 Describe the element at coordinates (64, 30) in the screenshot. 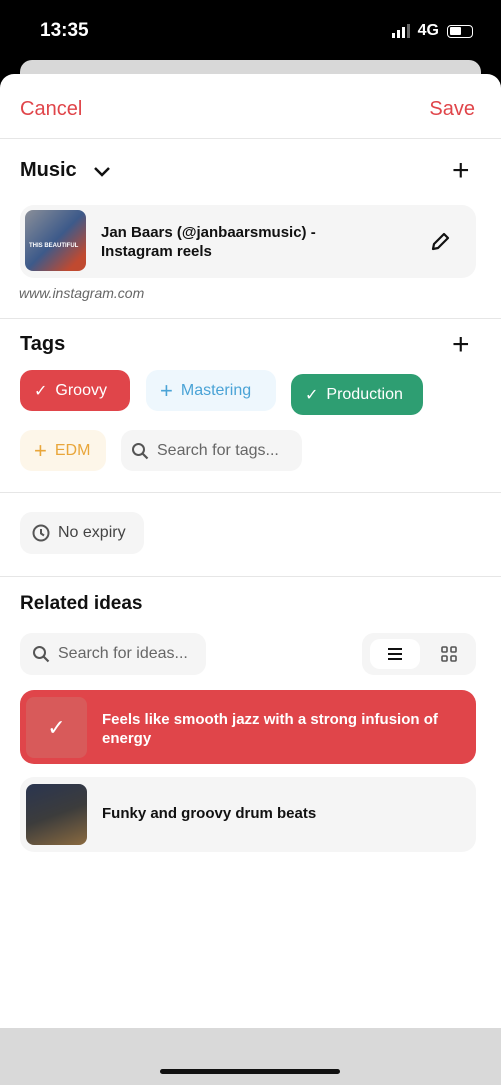

I see `status-time: 13:35` at that location.